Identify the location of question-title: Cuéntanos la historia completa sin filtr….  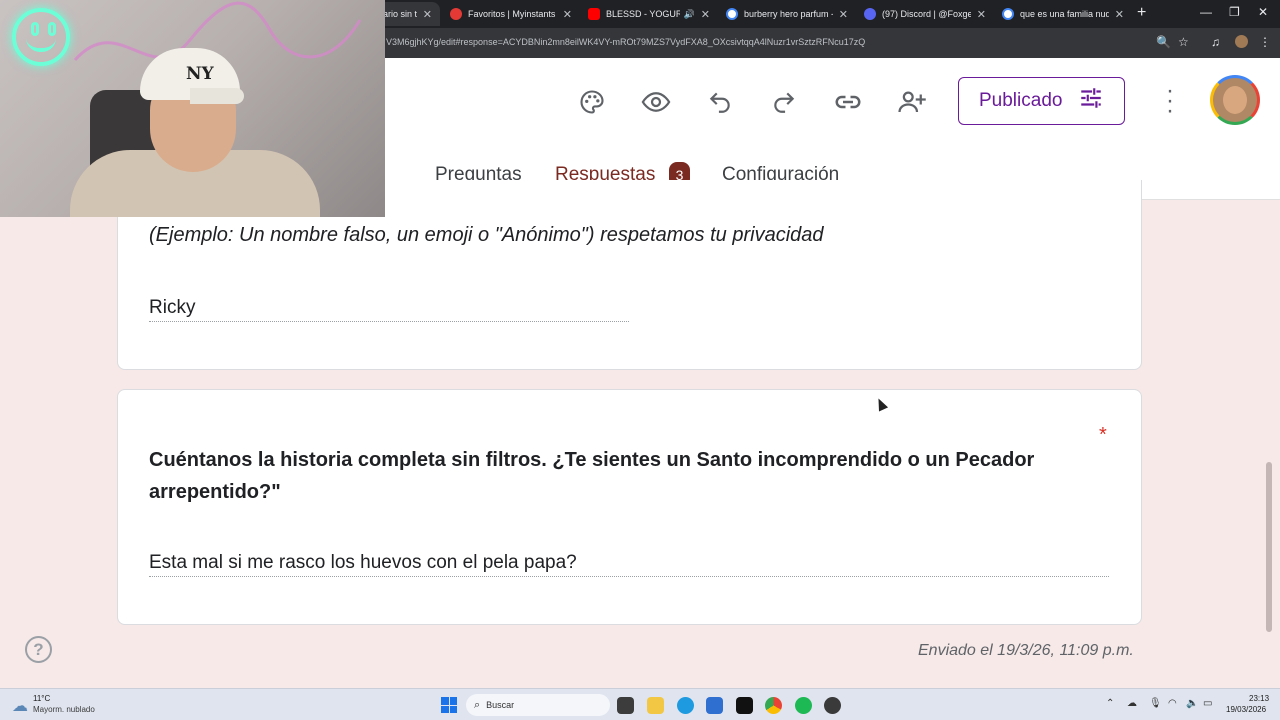
(592, 476).